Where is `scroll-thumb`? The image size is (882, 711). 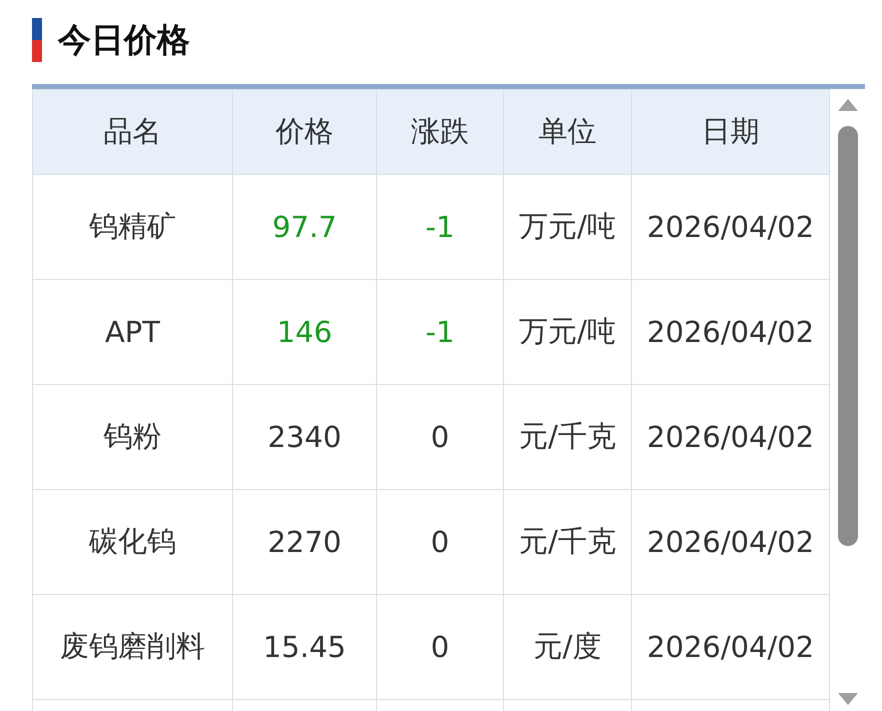 scroll-thumb is located at coordinates (848, 336).